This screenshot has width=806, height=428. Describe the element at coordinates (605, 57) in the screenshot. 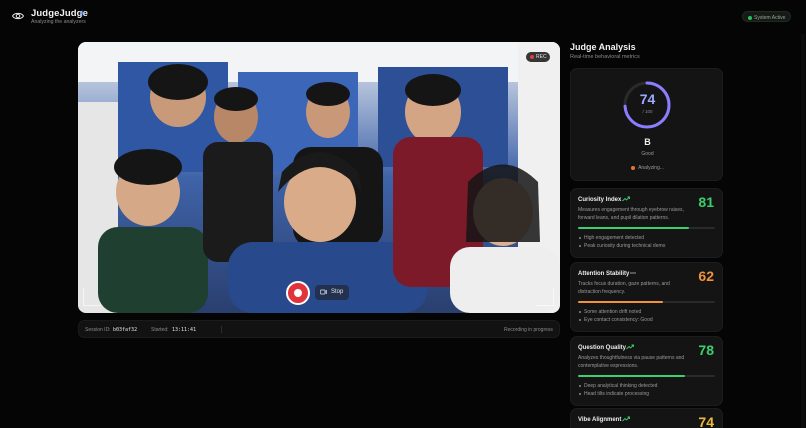

I see `panel-subtitle: Real-time behavioral metrics` at that location.